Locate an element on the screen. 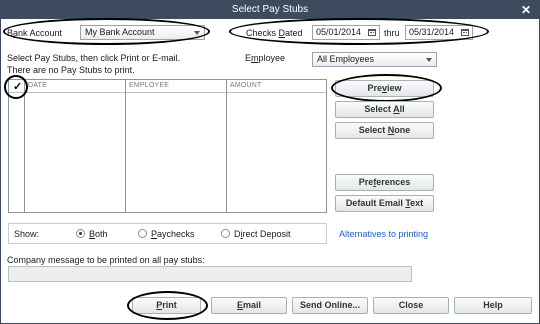  column-header-amount: AMOUNT is located at coordinates (246, 85).